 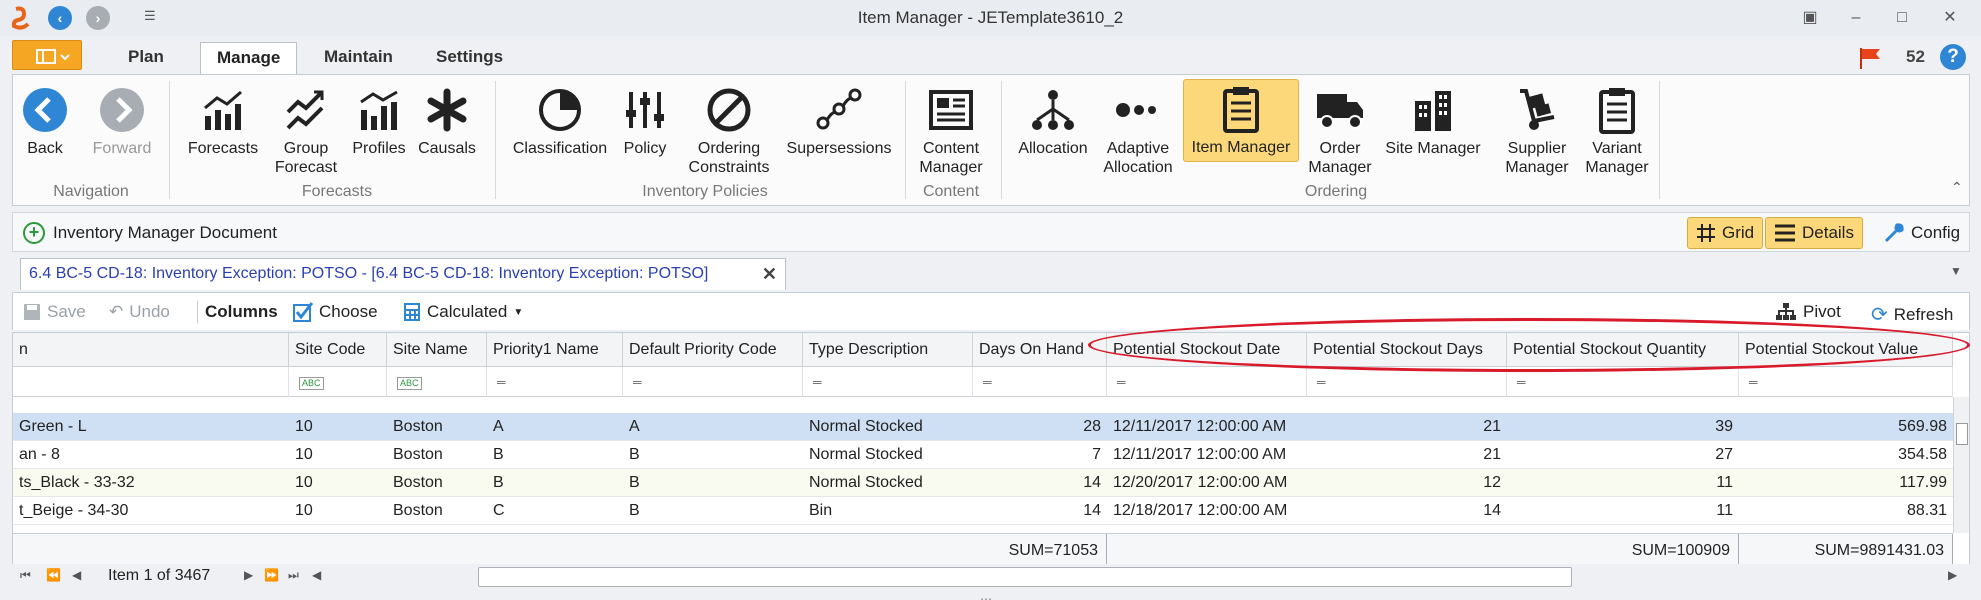 What do you see at coordinates (34, 233) in the screenshot?
I see `add-document-icon: +` at bounding box center [34, 233].